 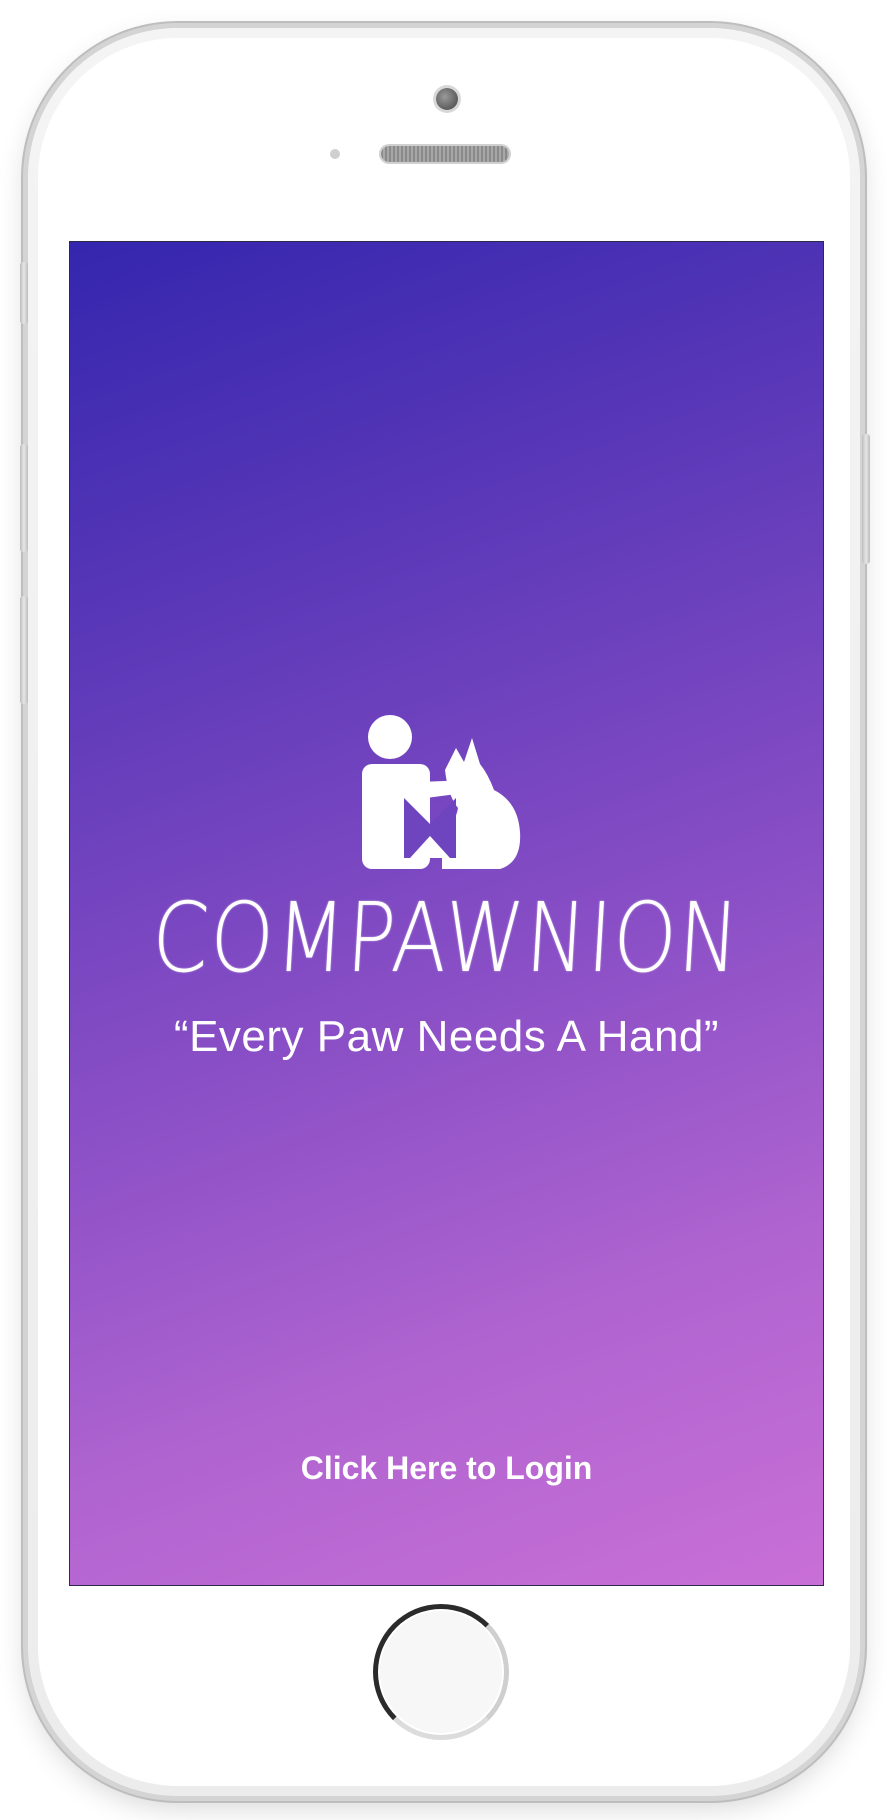 I want to click on home-button, so click(x=441, y=1672).